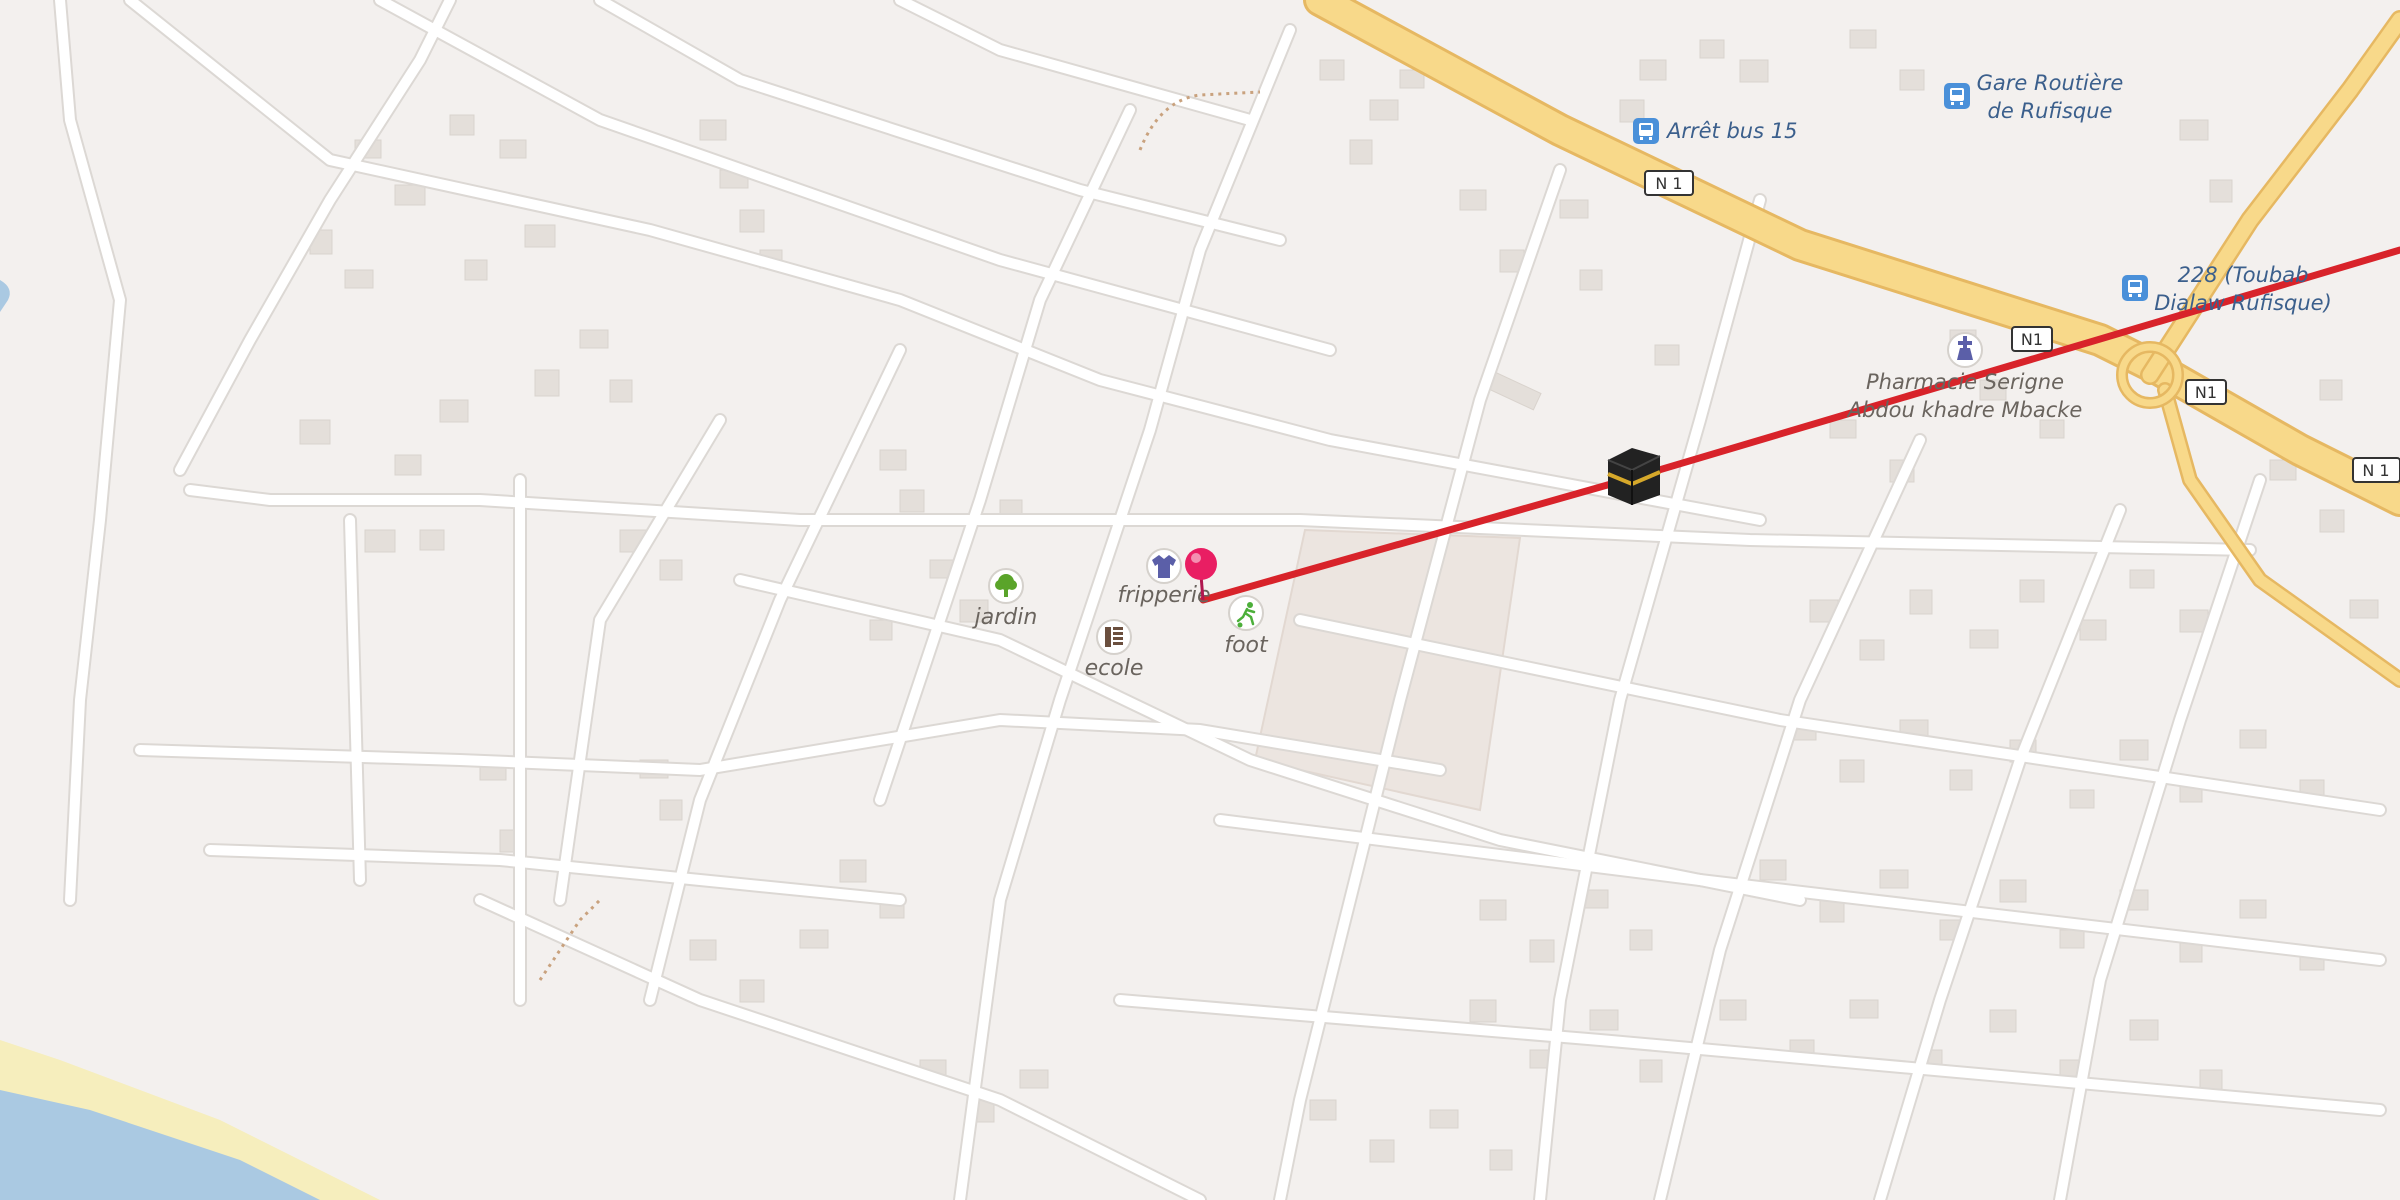  Describe the element at coordinates (1731, 131) in the screenshot. I see `poi-label: Arrêt bus 15` at that location.